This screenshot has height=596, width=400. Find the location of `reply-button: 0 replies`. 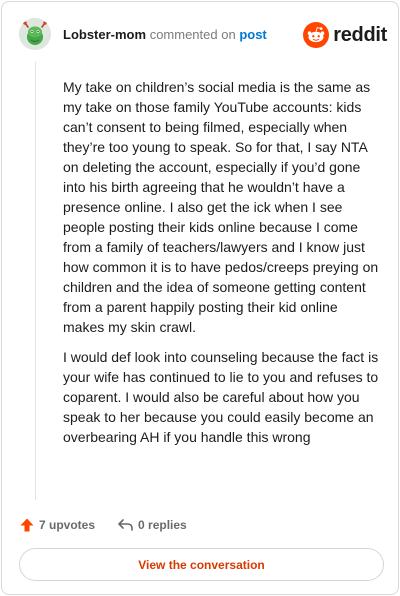

reply-button: 0 replies is located at coordinates (152, 525).